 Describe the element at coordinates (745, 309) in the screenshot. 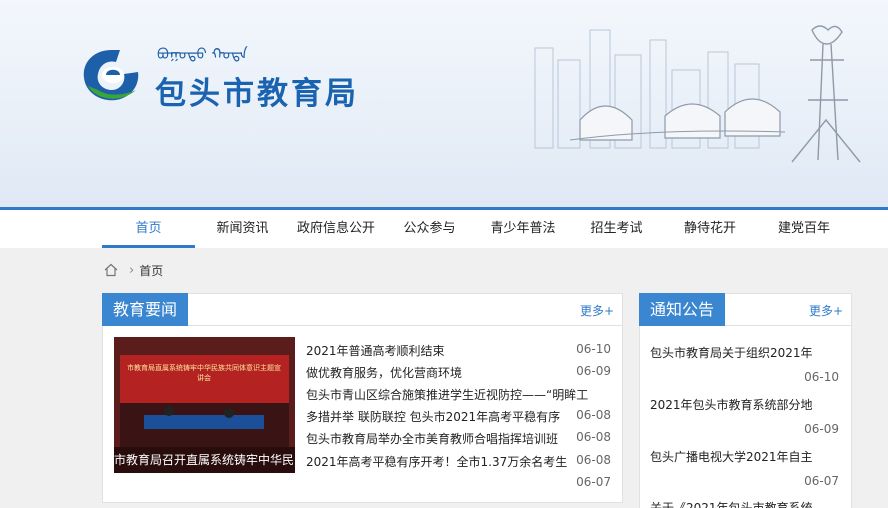

I see `notice-panel-header: 通知公告 更多+` at that location.